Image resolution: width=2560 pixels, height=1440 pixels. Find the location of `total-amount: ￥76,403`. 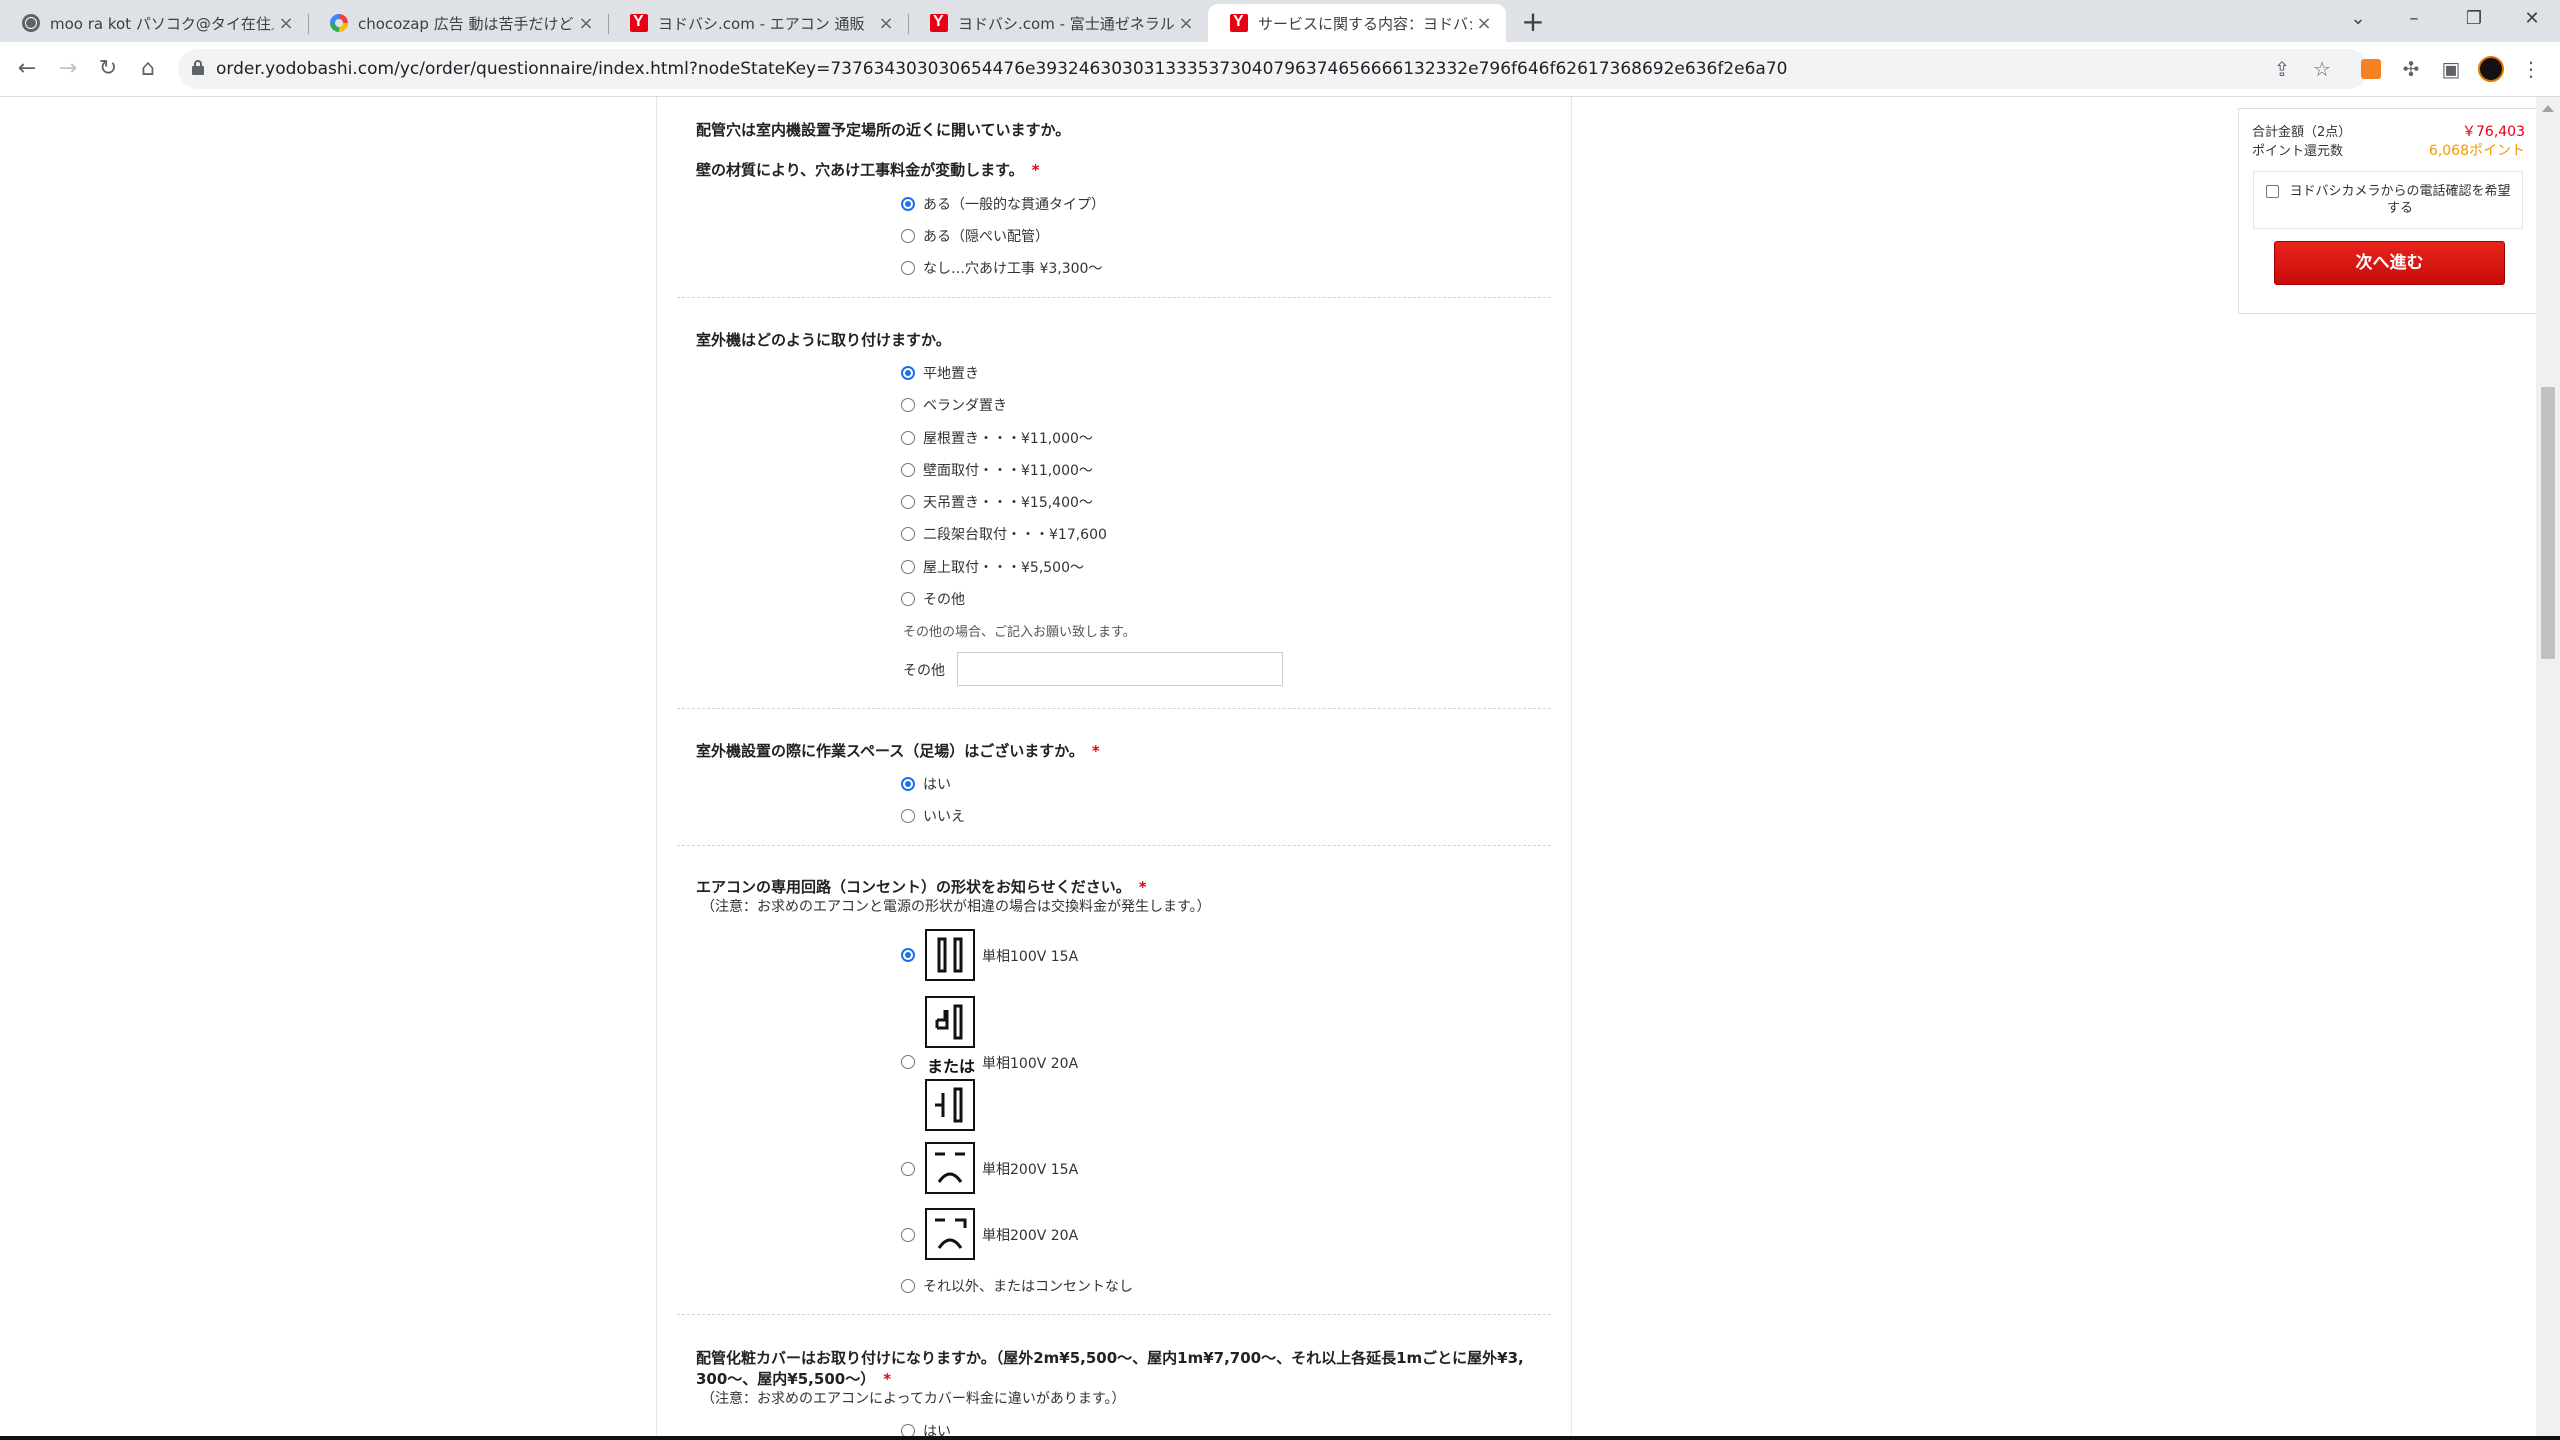

total-amount: ￥76,403 is located at coordinates (2493, 132).